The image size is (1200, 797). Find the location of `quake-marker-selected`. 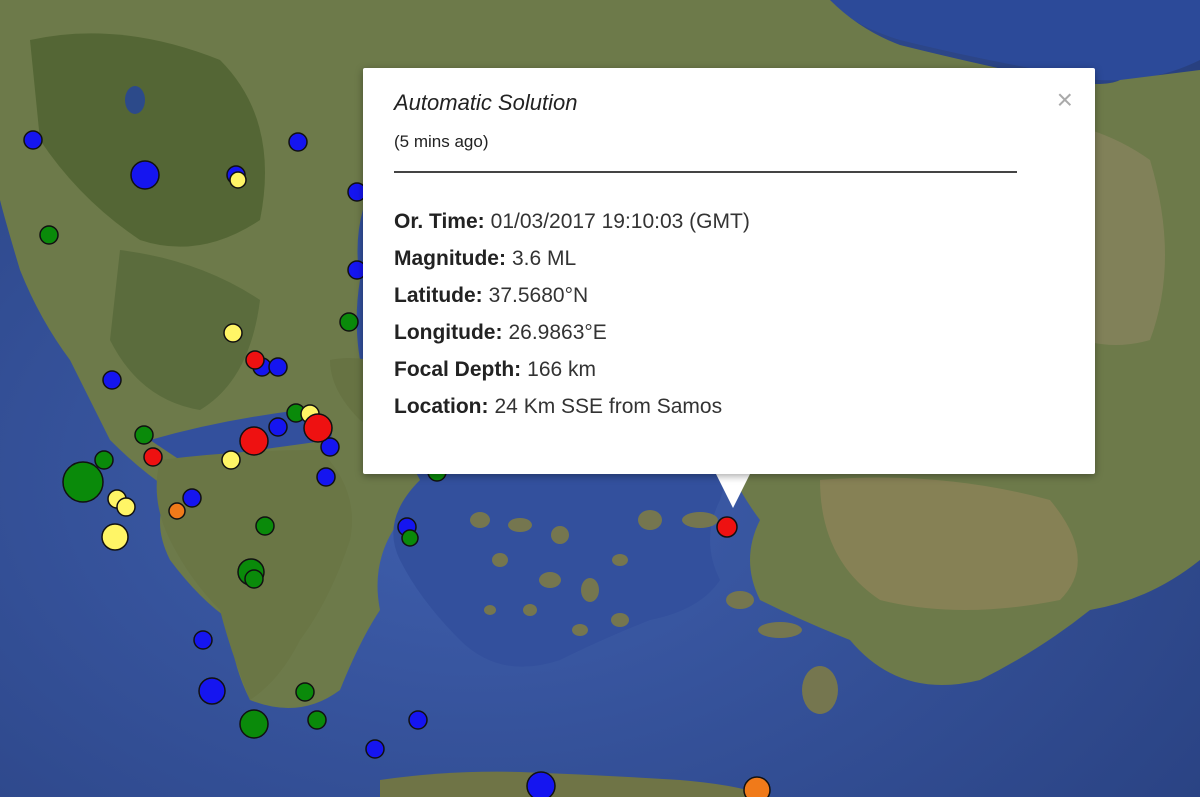

quake-marker-selected is located at coordinates (727, 527).